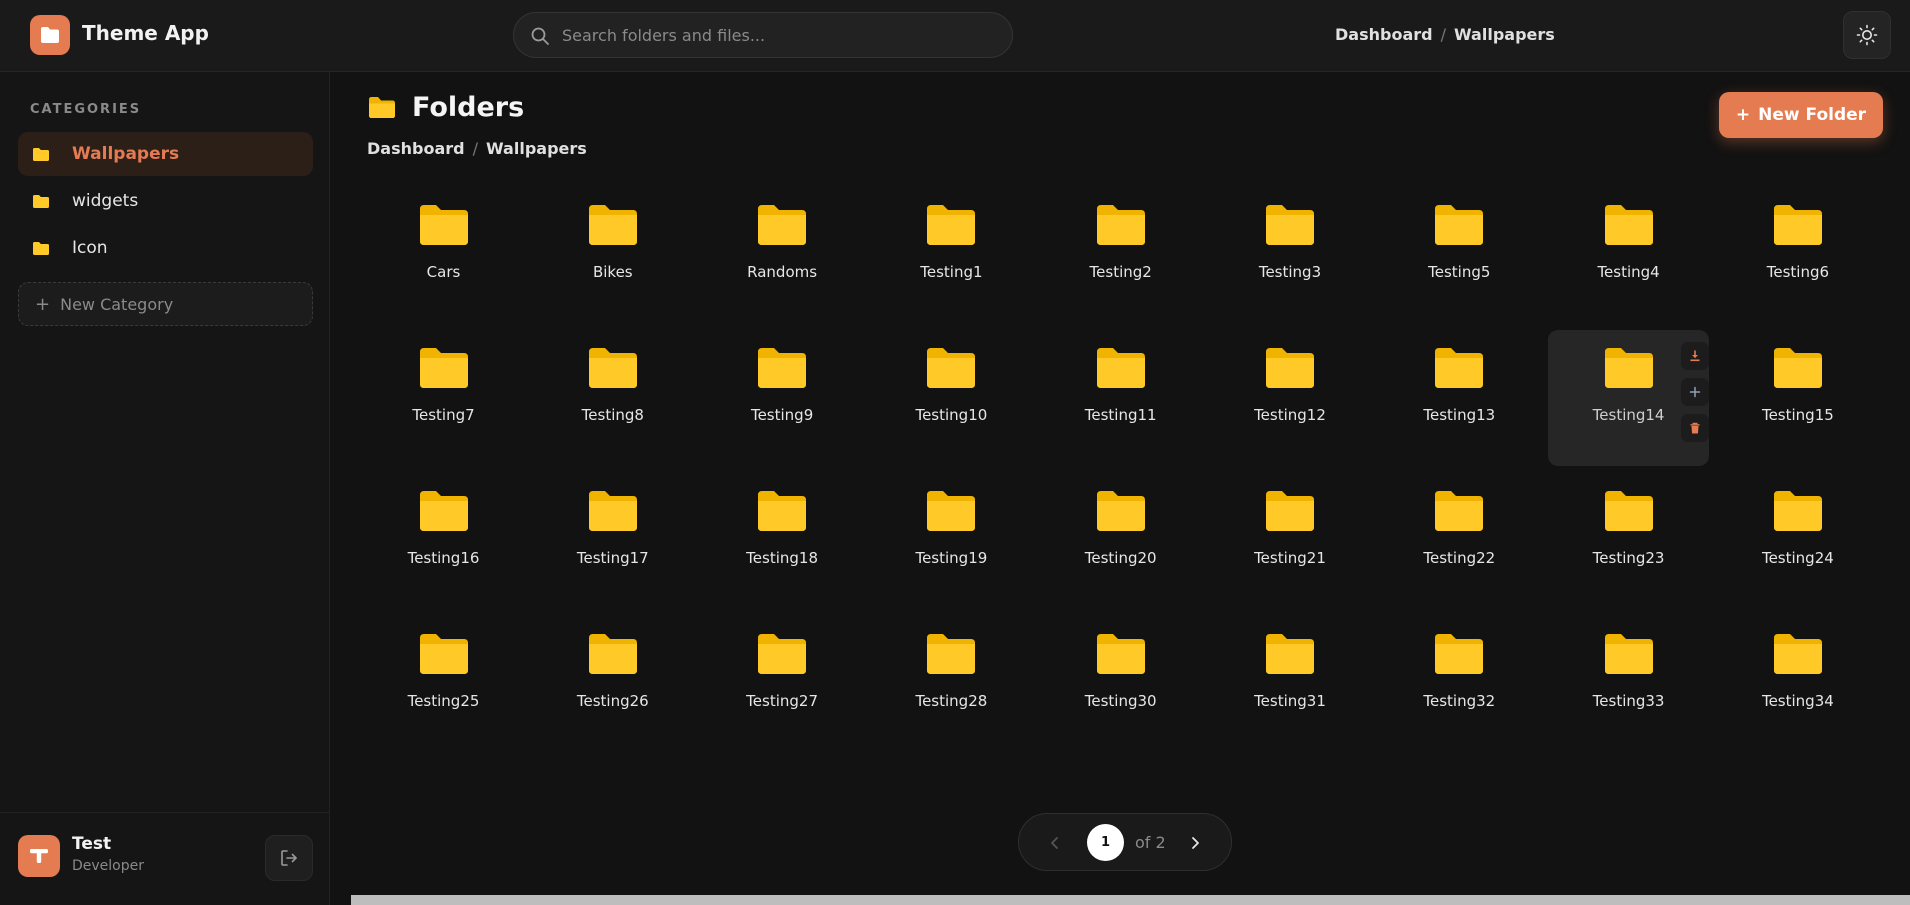 The width and height of the screenshot is (1910, 905). I want to click on folder-item: Testing9, so click(782, 398).